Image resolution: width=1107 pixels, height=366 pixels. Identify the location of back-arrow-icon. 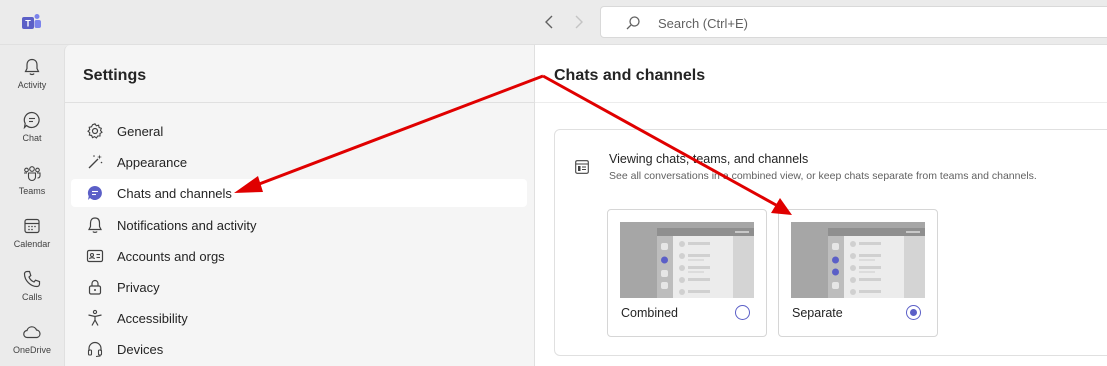
(549, 22).